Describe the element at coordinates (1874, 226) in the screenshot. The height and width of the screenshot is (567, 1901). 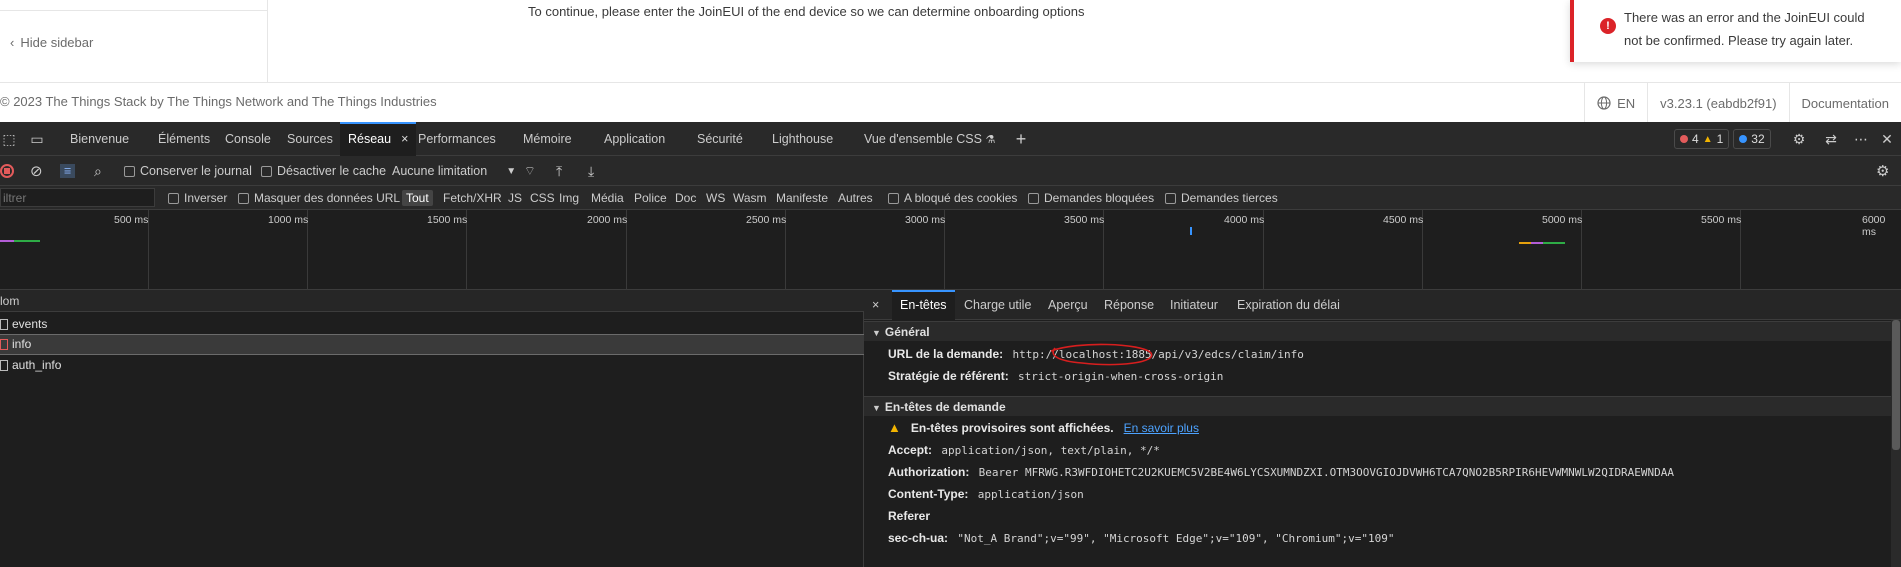
I see `overview-tick-label: 6000 ms` at that location.